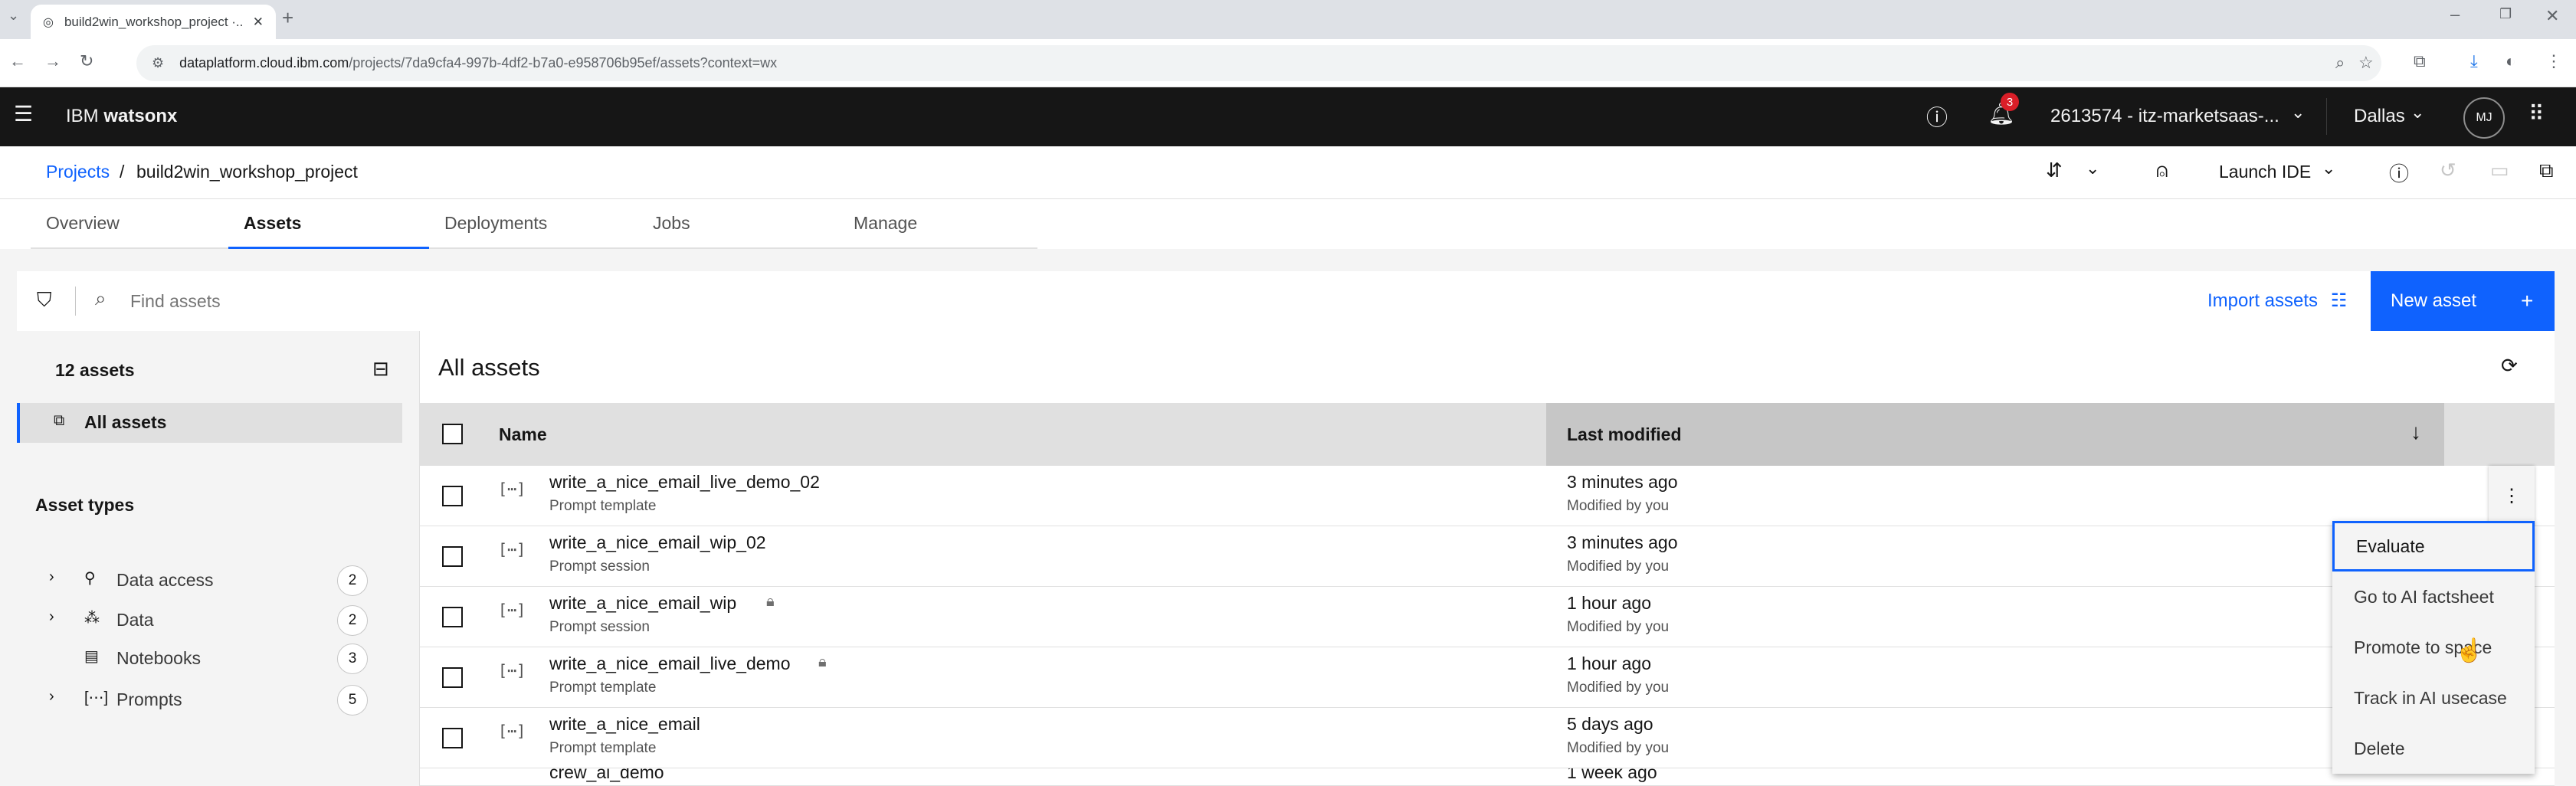 The image size is (2576, 786). What do you see at coordinates (2505, 14) in the screenshot?
I see `restore-icon: ❐` at bounding box center [2505, 14].